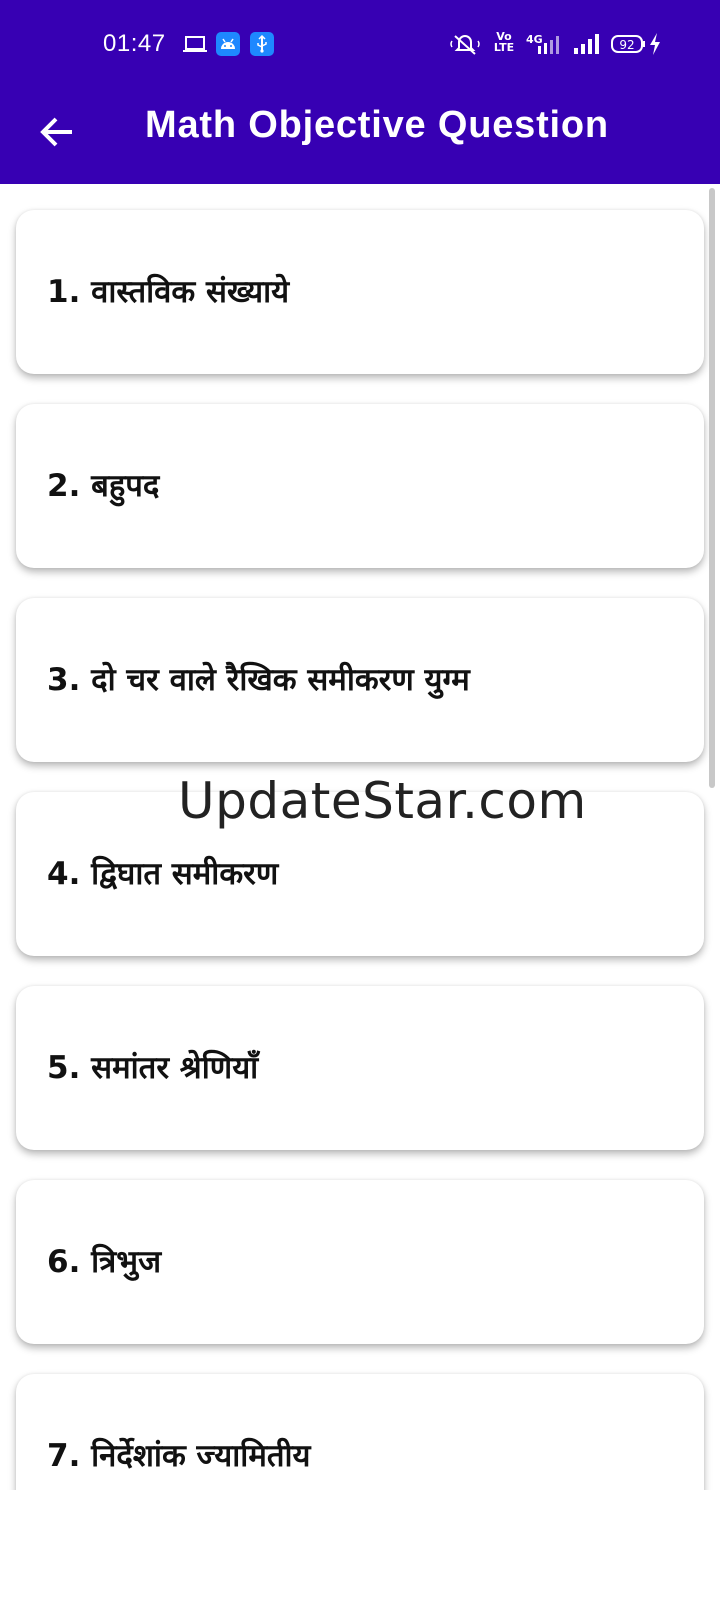  Describe the element at coordinates (360, 1432) in the screenshot. I see `chapter-card-7: 7. निर्देशांक ज्यामितीय` at that location.